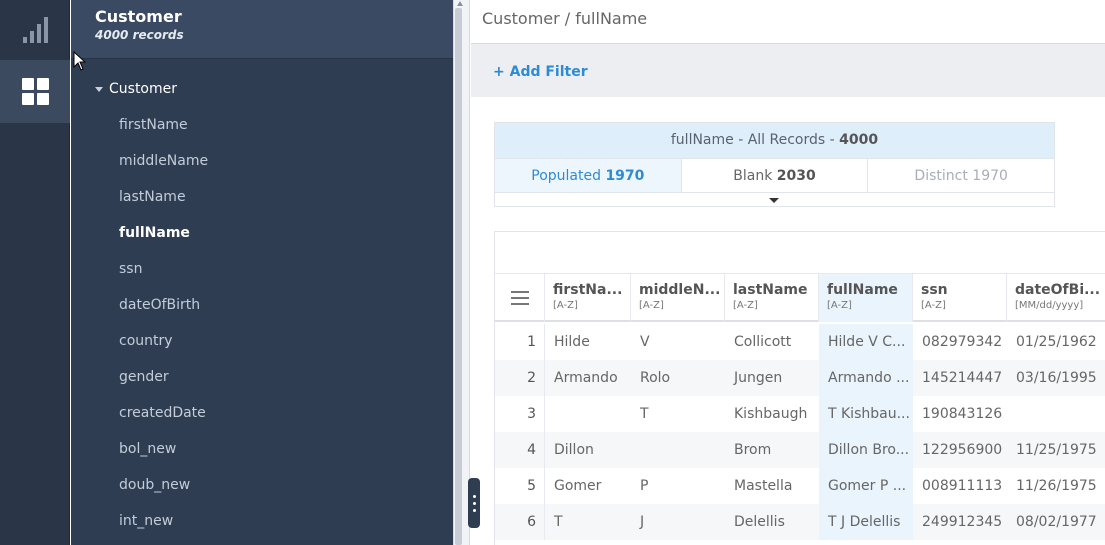 This screenshot has height=545, width=1105. I want to click on cell-lastname: Delellis, so click(759, 522).